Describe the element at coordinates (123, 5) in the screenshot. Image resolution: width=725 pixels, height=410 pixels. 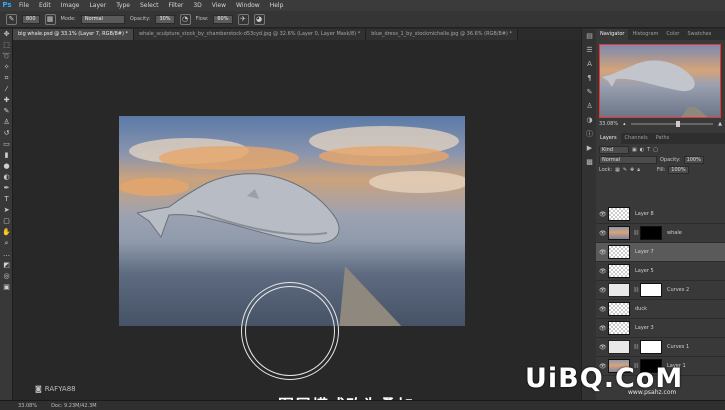
I see `menu-type: Type` at that location.